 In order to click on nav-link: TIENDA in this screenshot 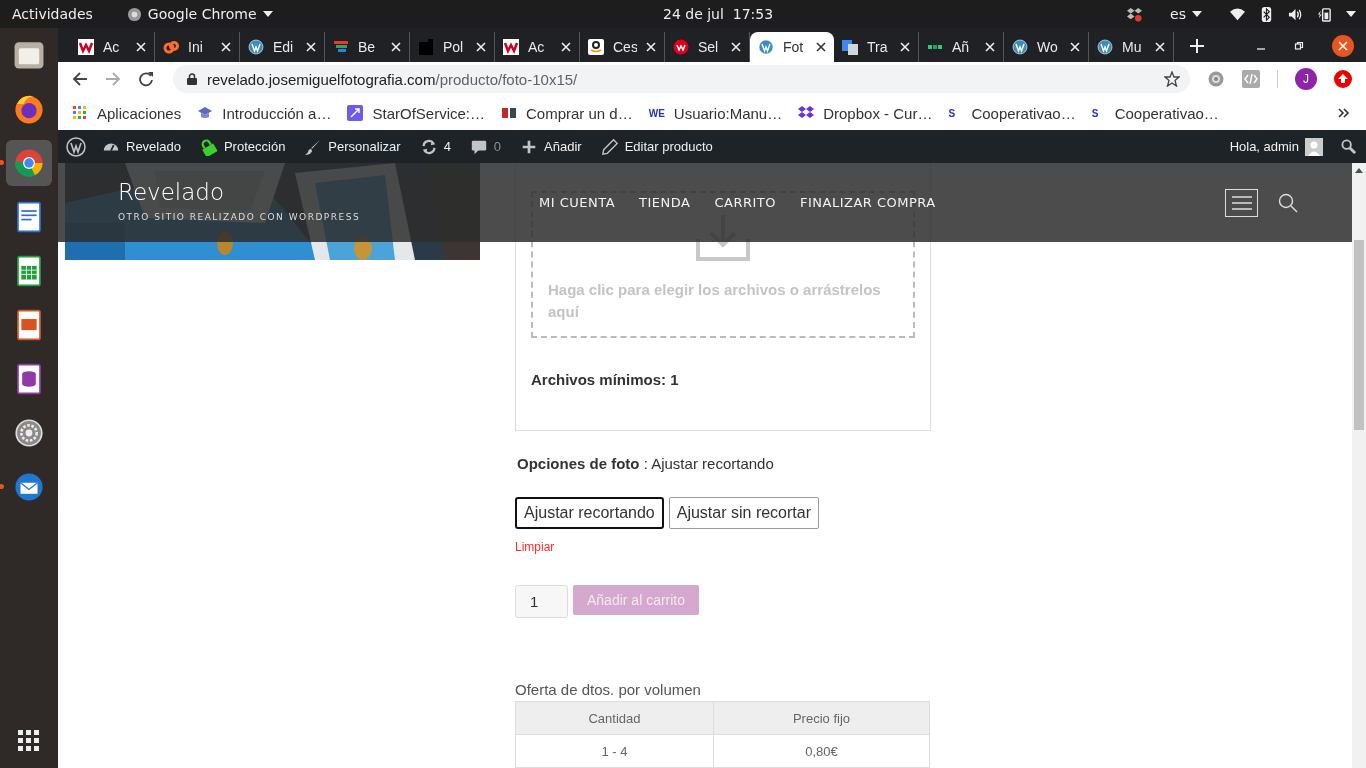, I will do `click(665, 202)`.